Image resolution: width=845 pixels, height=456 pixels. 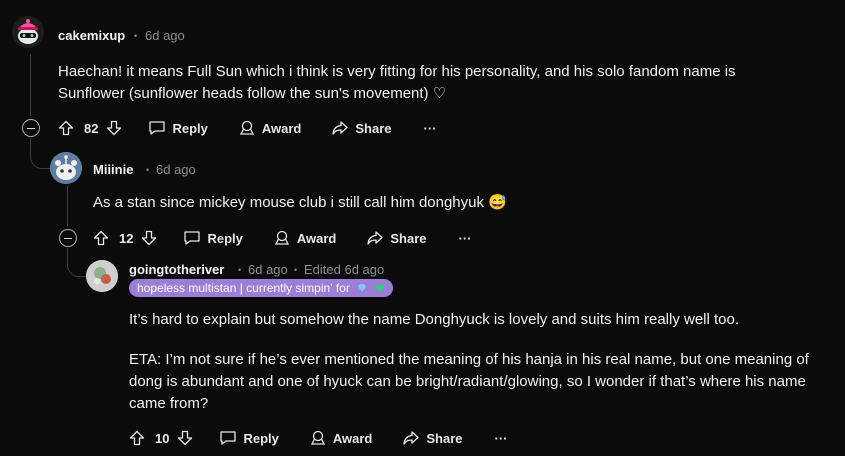 I want to click on username: goingtotheriver, so click(x=176, y=269).